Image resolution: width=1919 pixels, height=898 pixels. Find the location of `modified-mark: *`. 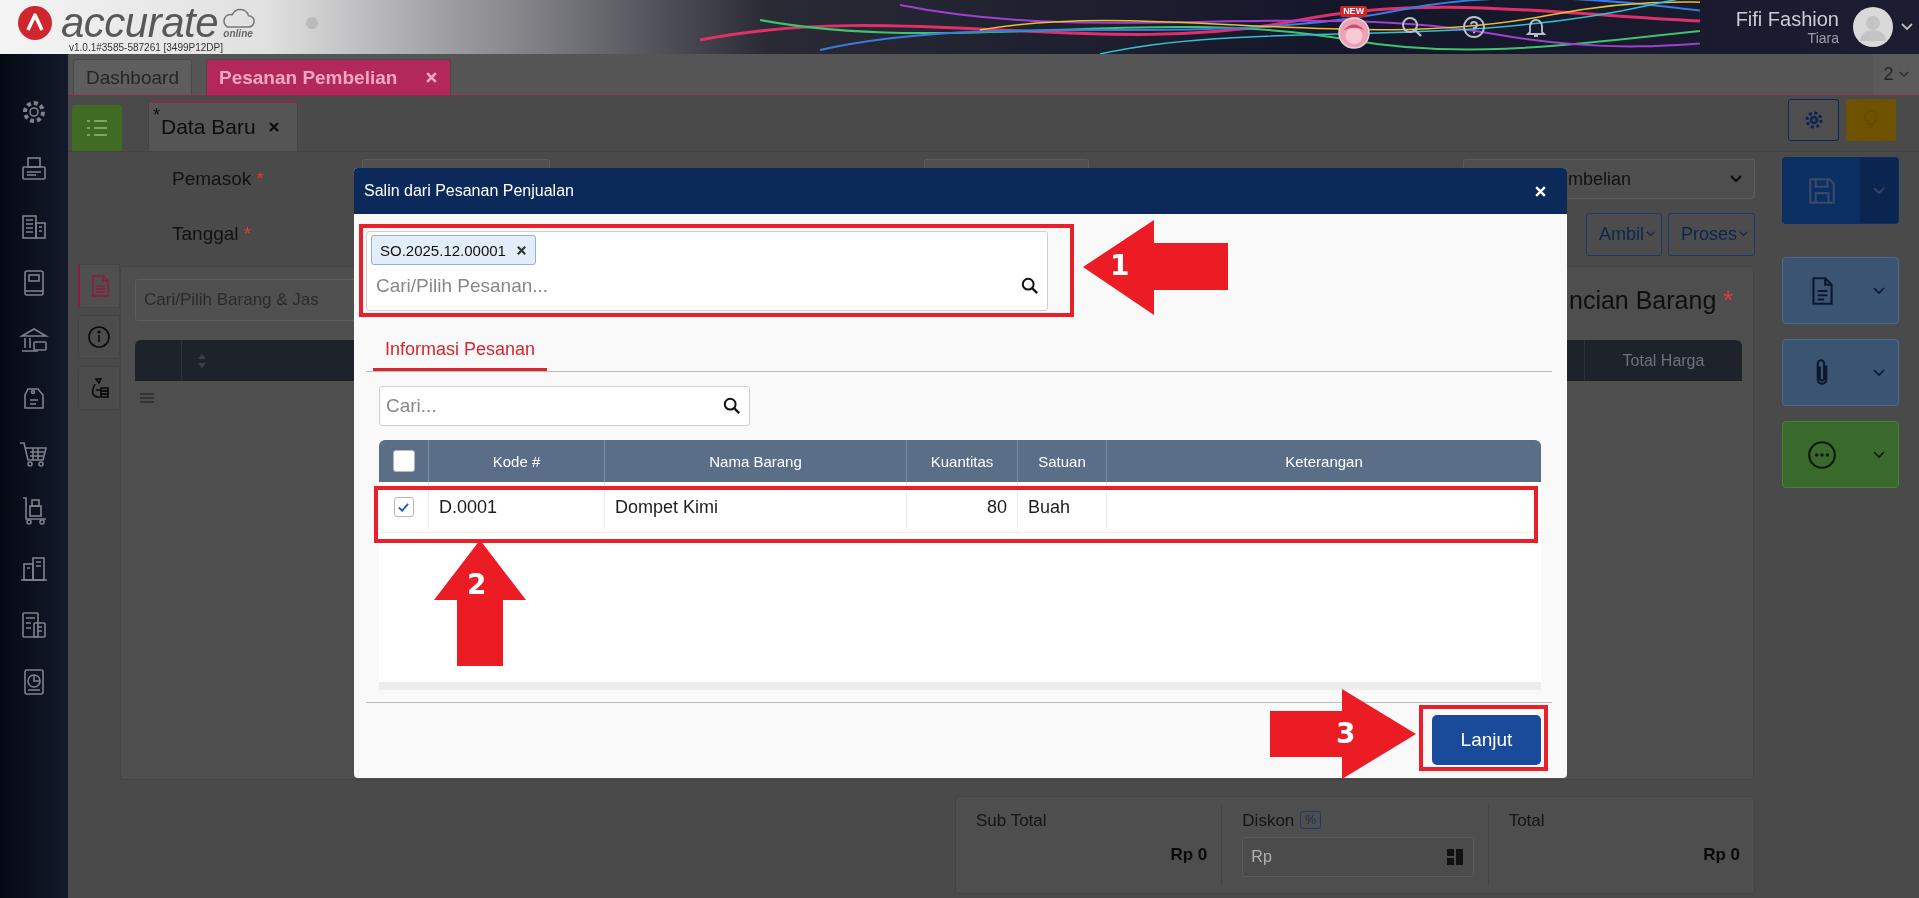

modified-mark: * is located at coordinates (156, 115).